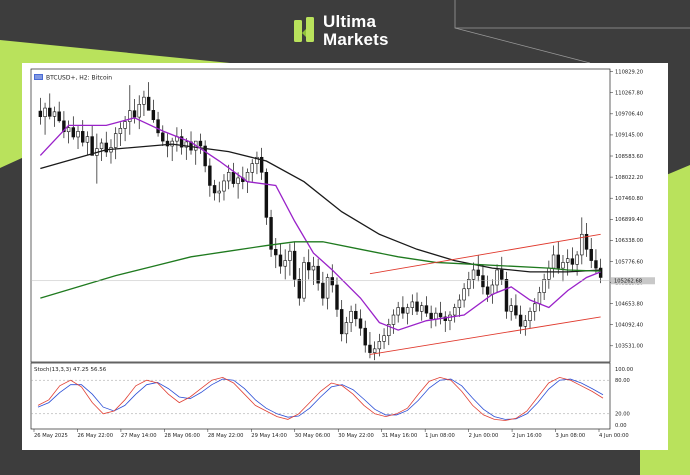 This screenshot has height=475, width=690. I want to click on y-axis-tick-label: 109145.00, so click(629, 136).